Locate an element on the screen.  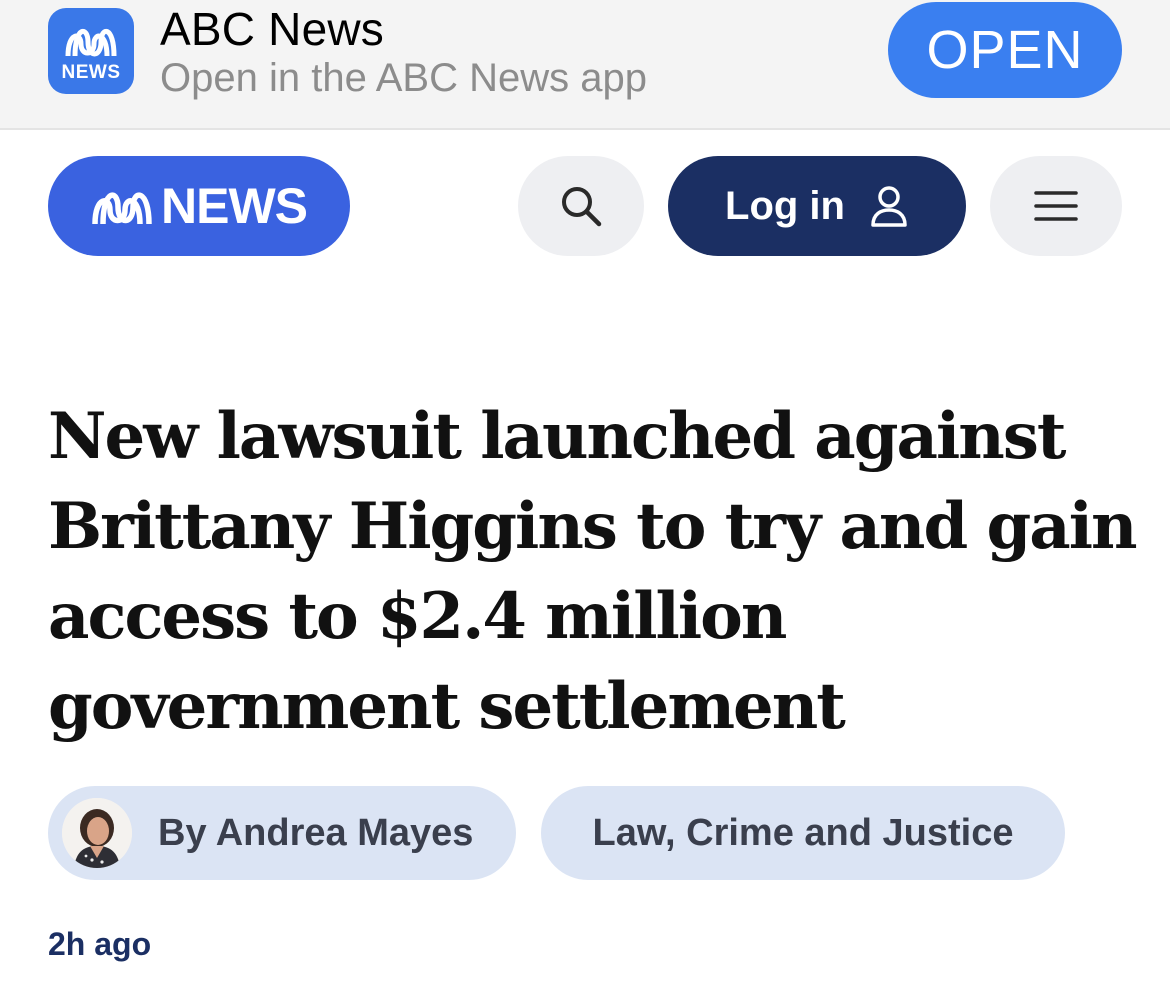
topic-tag: Law, Crime and Justice is located at coordinates (803, 833).